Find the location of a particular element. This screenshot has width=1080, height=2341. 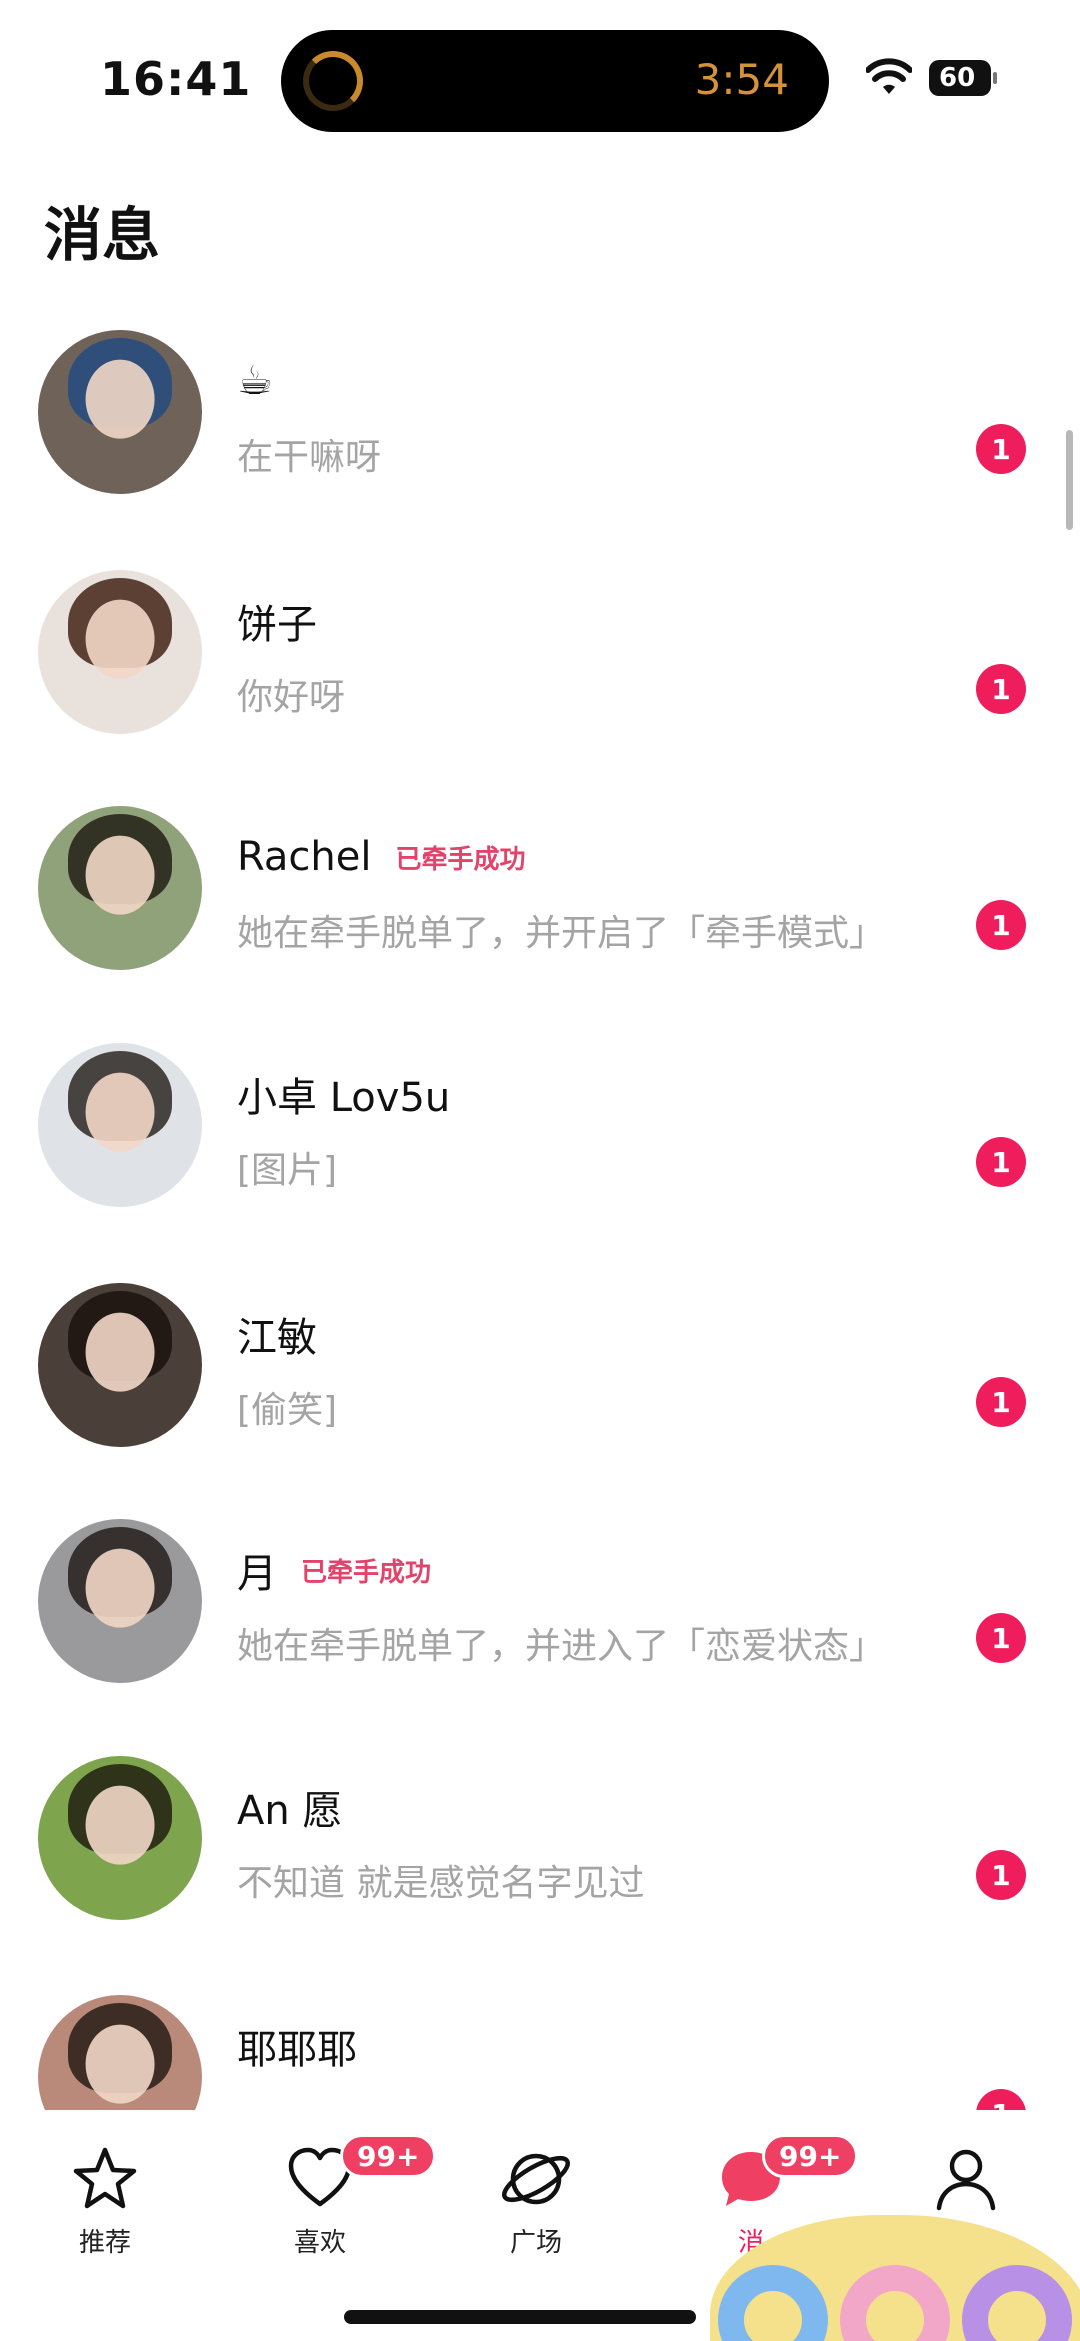

tab-likes: 喜欢 99+ is located at coordinates (341, 2209).